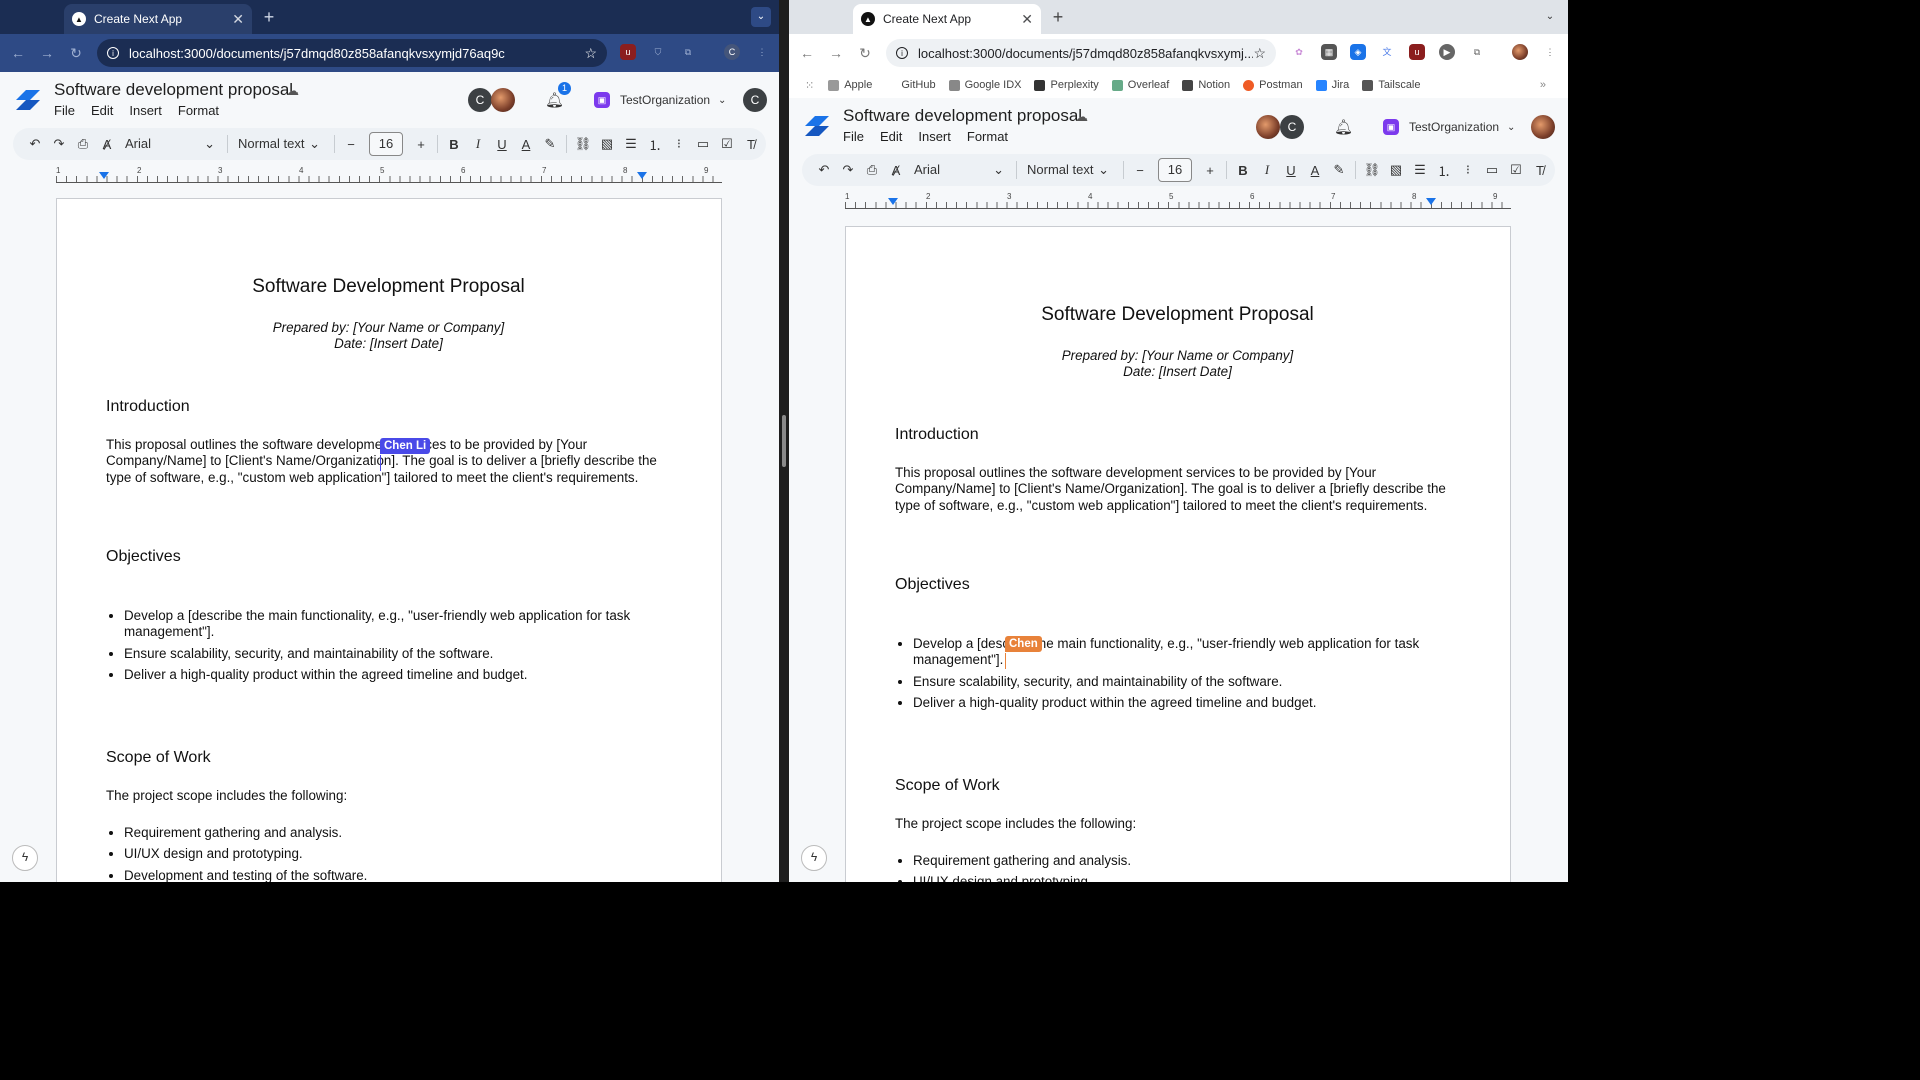  Describe the element at coordinates (755, 100) in the screenshot. I see `user-avatar: C` at that location.